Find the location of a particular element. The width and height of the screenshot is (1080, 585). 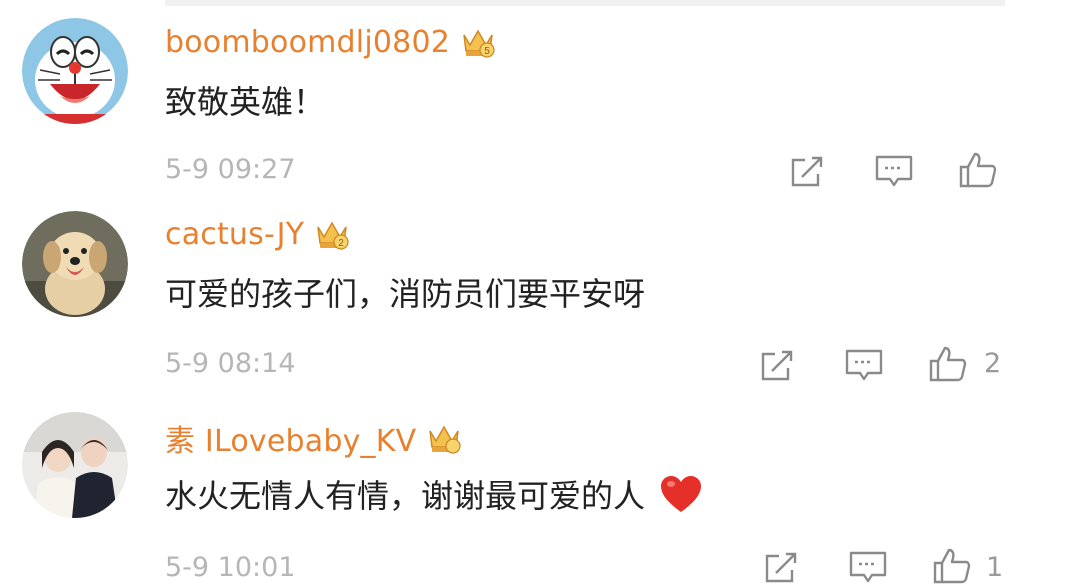

like-count: 2 is located at coordinates (993, 363).